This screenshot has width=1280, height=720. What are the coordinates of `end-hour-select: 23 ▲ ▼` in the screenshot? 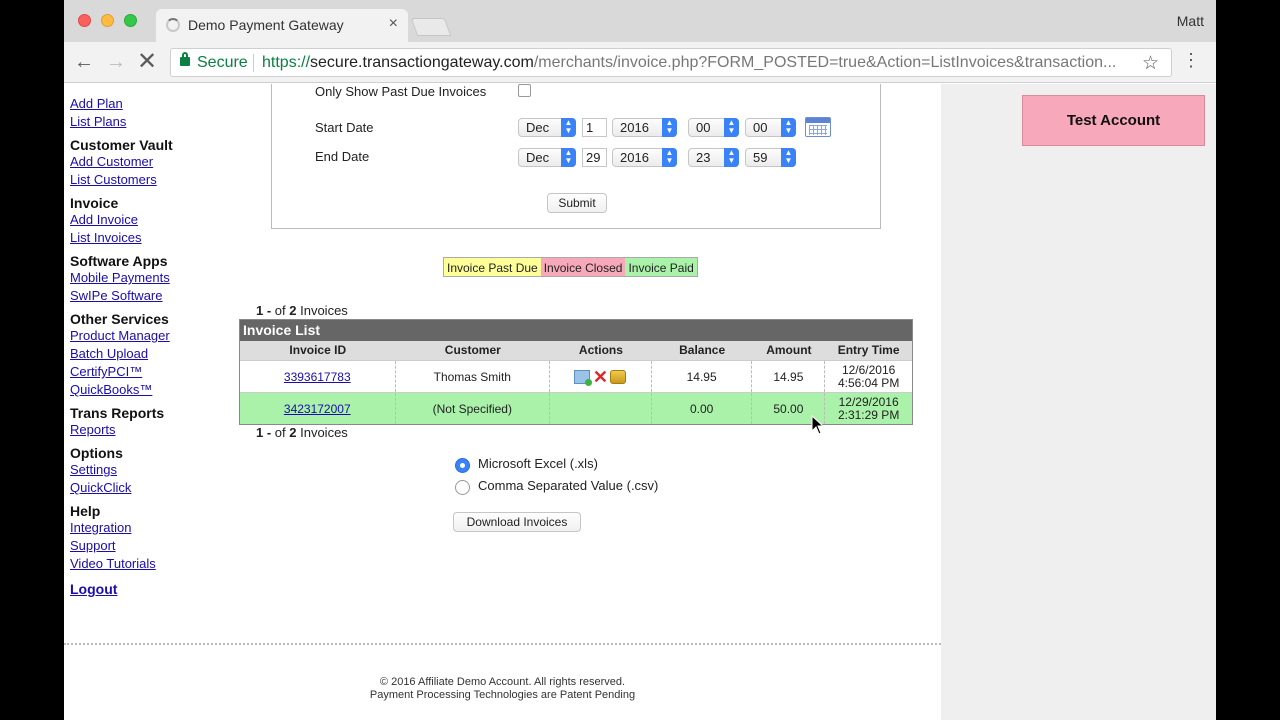 It's located at (713, 157).